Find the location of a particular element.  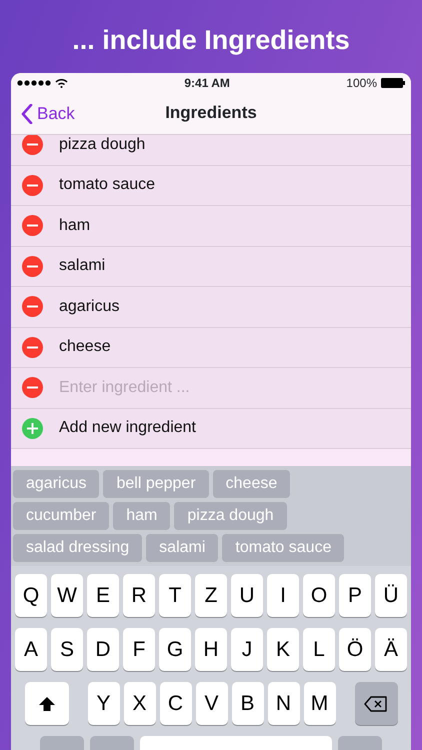

keyboard-key: X is located at coordinates (140, 703).